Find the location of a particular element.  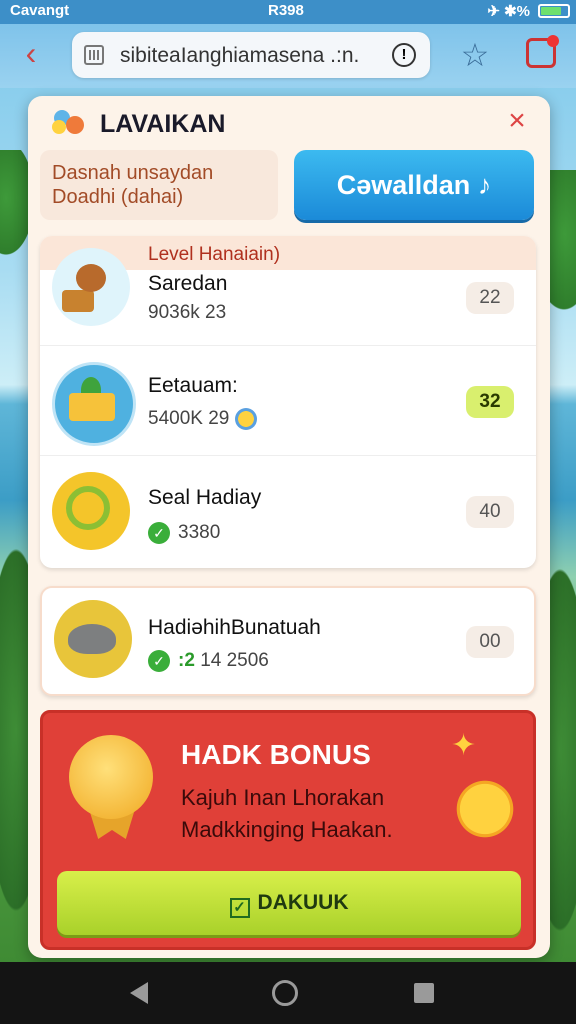

bonus-title: HADK BONUS is located at coordinates (276, 754).